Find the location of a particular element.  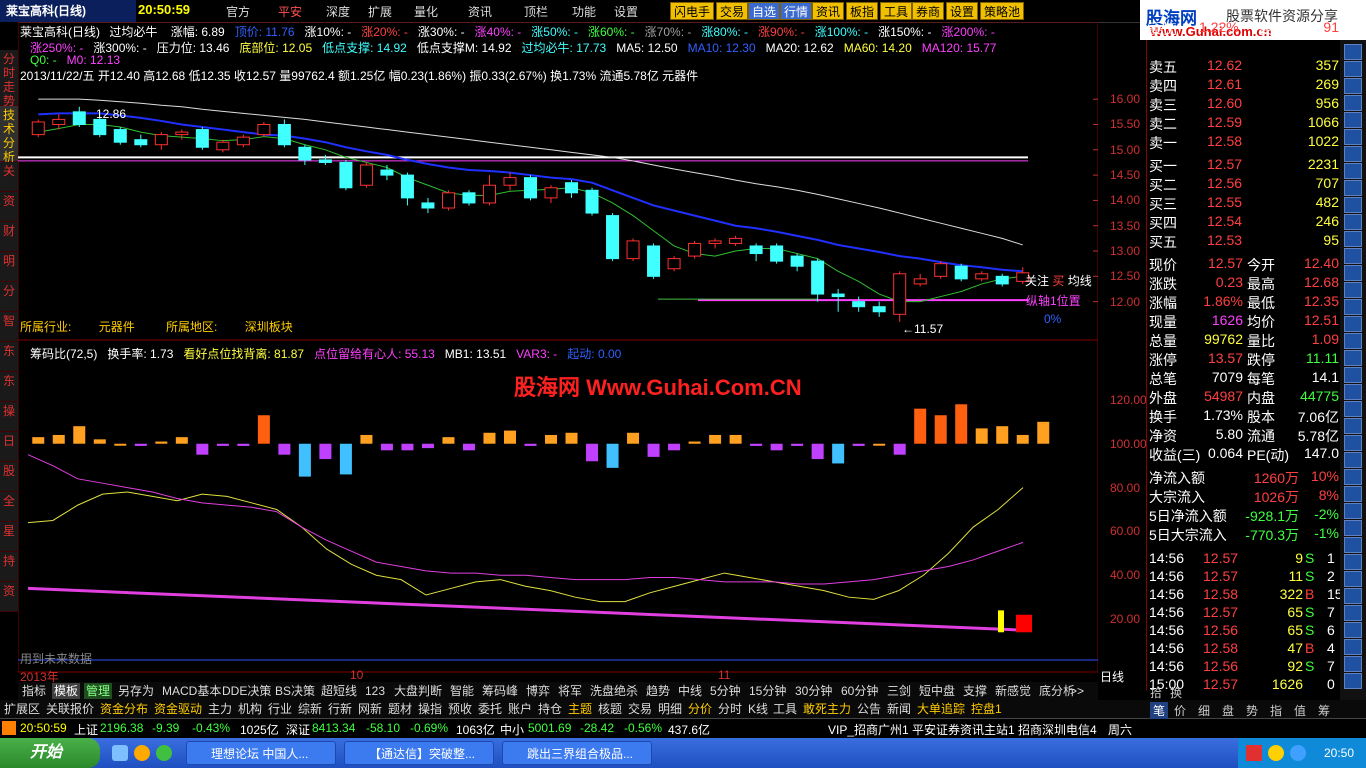

indicator-tab-11: 筹码峰 is located at coordinates (500, 691).